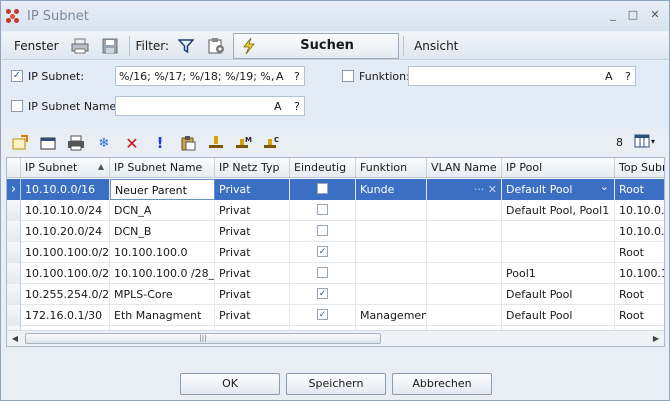 This screenshot has height=401, width=670. I want to click on delete-icon: ✕, so click(132, 143).